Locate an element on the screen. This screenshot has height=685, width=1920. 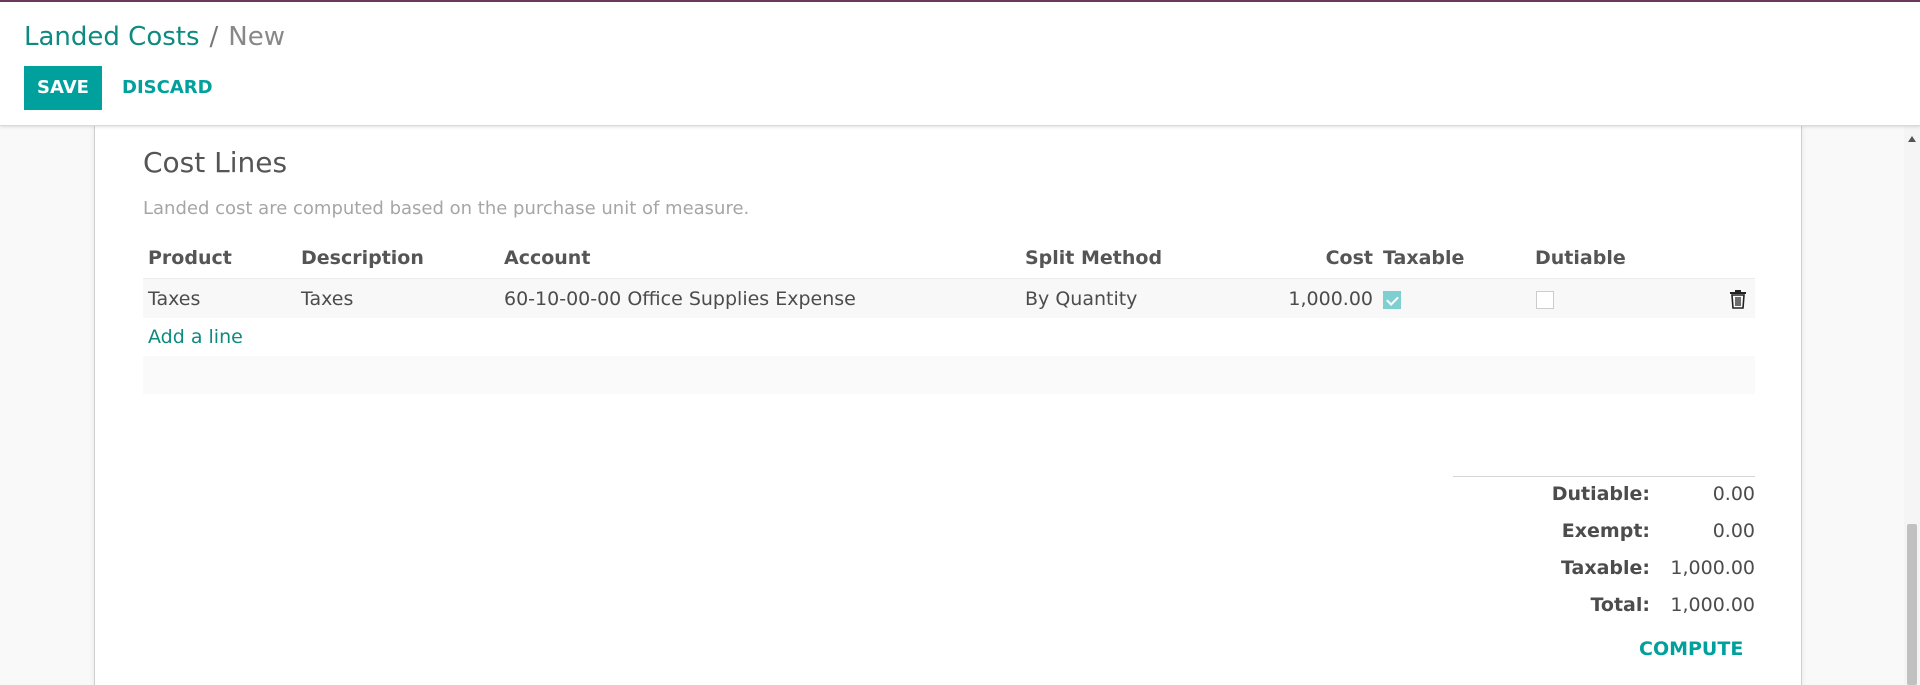
discard-button: DISCARD is located at coordinates (167, 88).